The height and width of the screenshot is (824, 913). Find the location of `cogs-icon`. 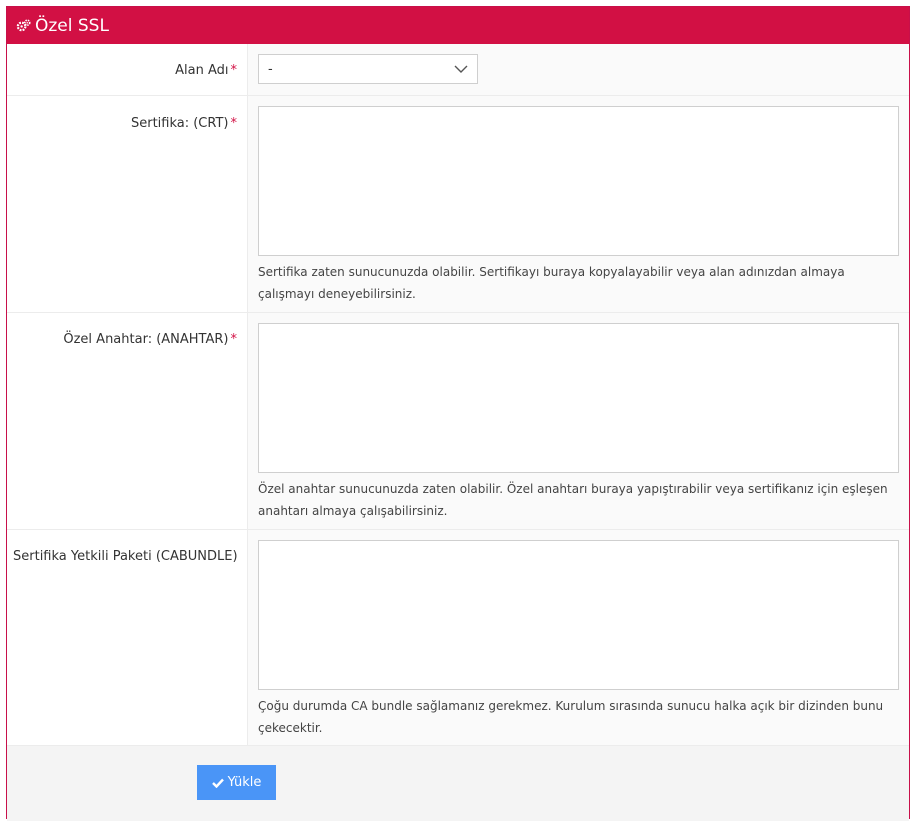

cogs-icon is located at coordinates (23, 25).